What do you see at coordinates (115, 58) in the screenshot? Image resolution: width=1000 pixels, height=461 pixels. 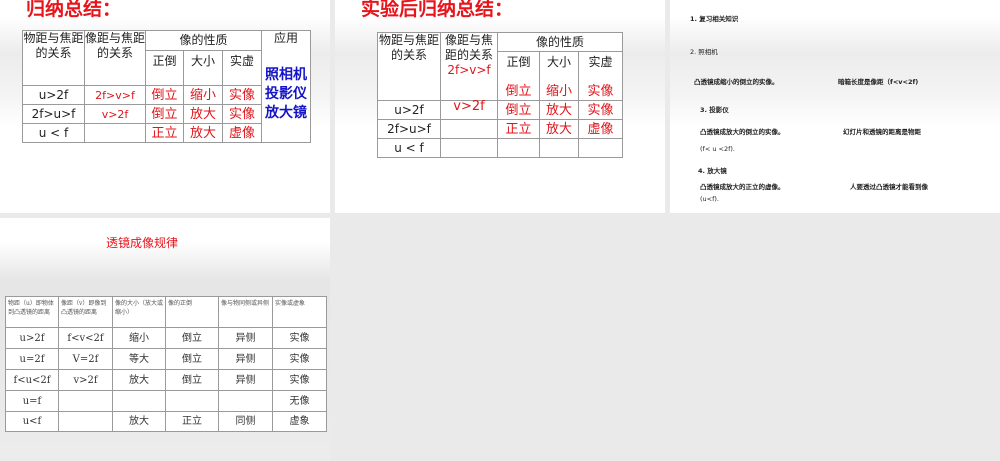 I see `header-image-distance: 像距与焦距的关系` at bounding box center [115, 58].